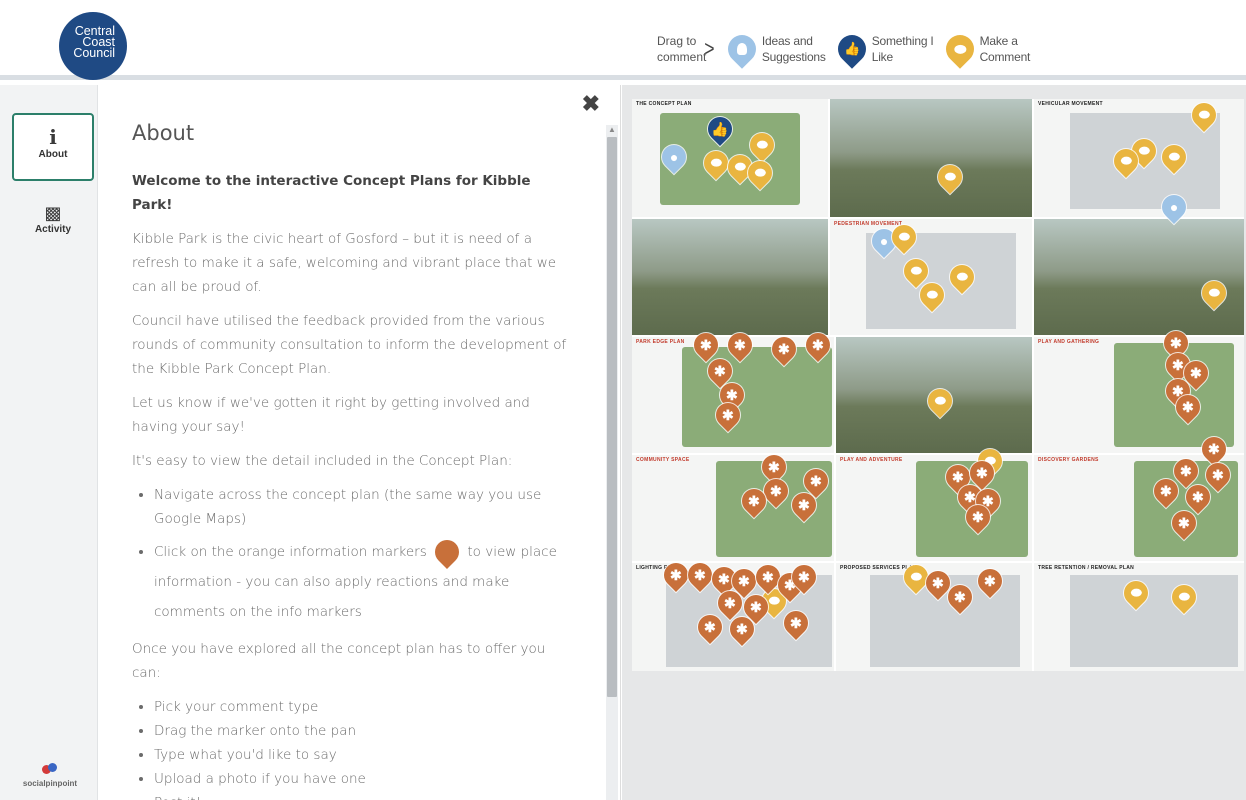 This screenshot has height=800, width=1246. What do you see at coordinates (49, 442) in the screenshot?
I see `sidebar: i About ▩ Activity socialpinpoint` at bounding box center [49, 442].